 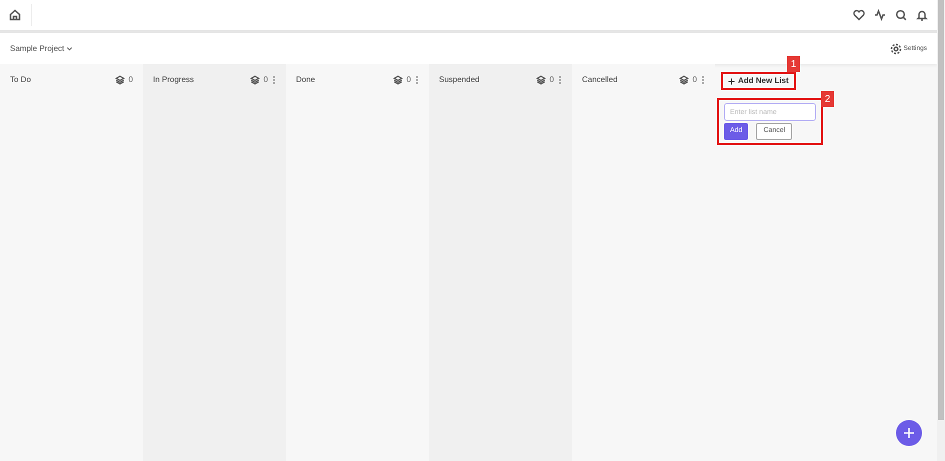 I want to click on annotation-number: 2, so click(x=827, y=99).